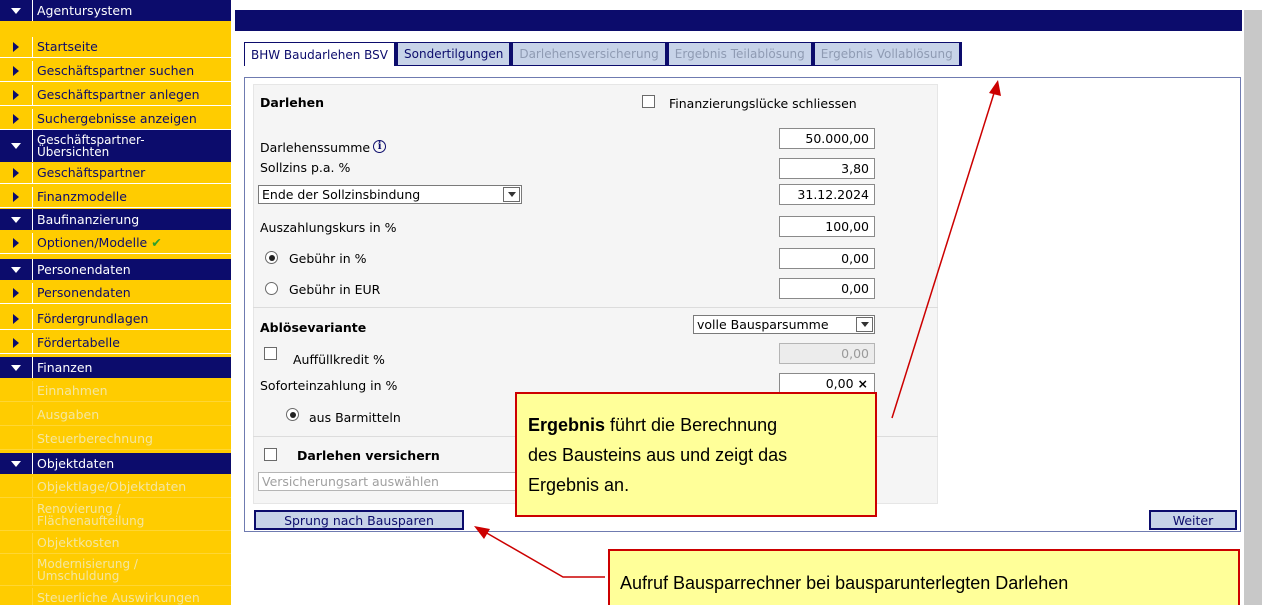 The height and width of the screenshot is (605, 1262). I want to click on sidebar-item-6: Geschäftspartner, so click(115, 173).